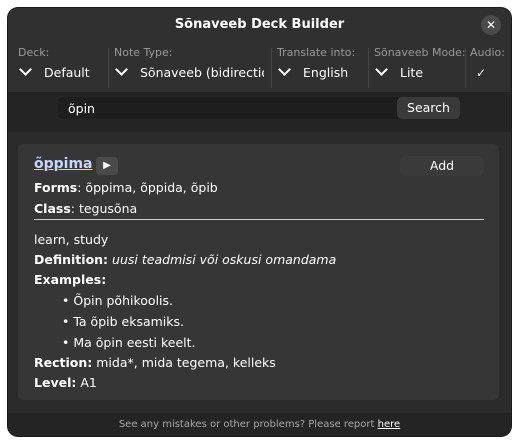 This screenshot has height=443, width=519. I want to click on translate-option: Translate into: English, so click(322, 67).